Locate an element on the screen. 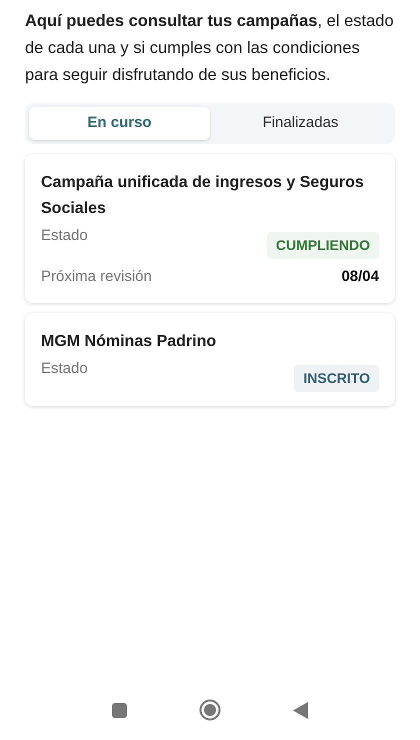 The width and height of the screenshot is (420, 740). status-badge: CUMPLIENDO is located at coordinates (322, 245).